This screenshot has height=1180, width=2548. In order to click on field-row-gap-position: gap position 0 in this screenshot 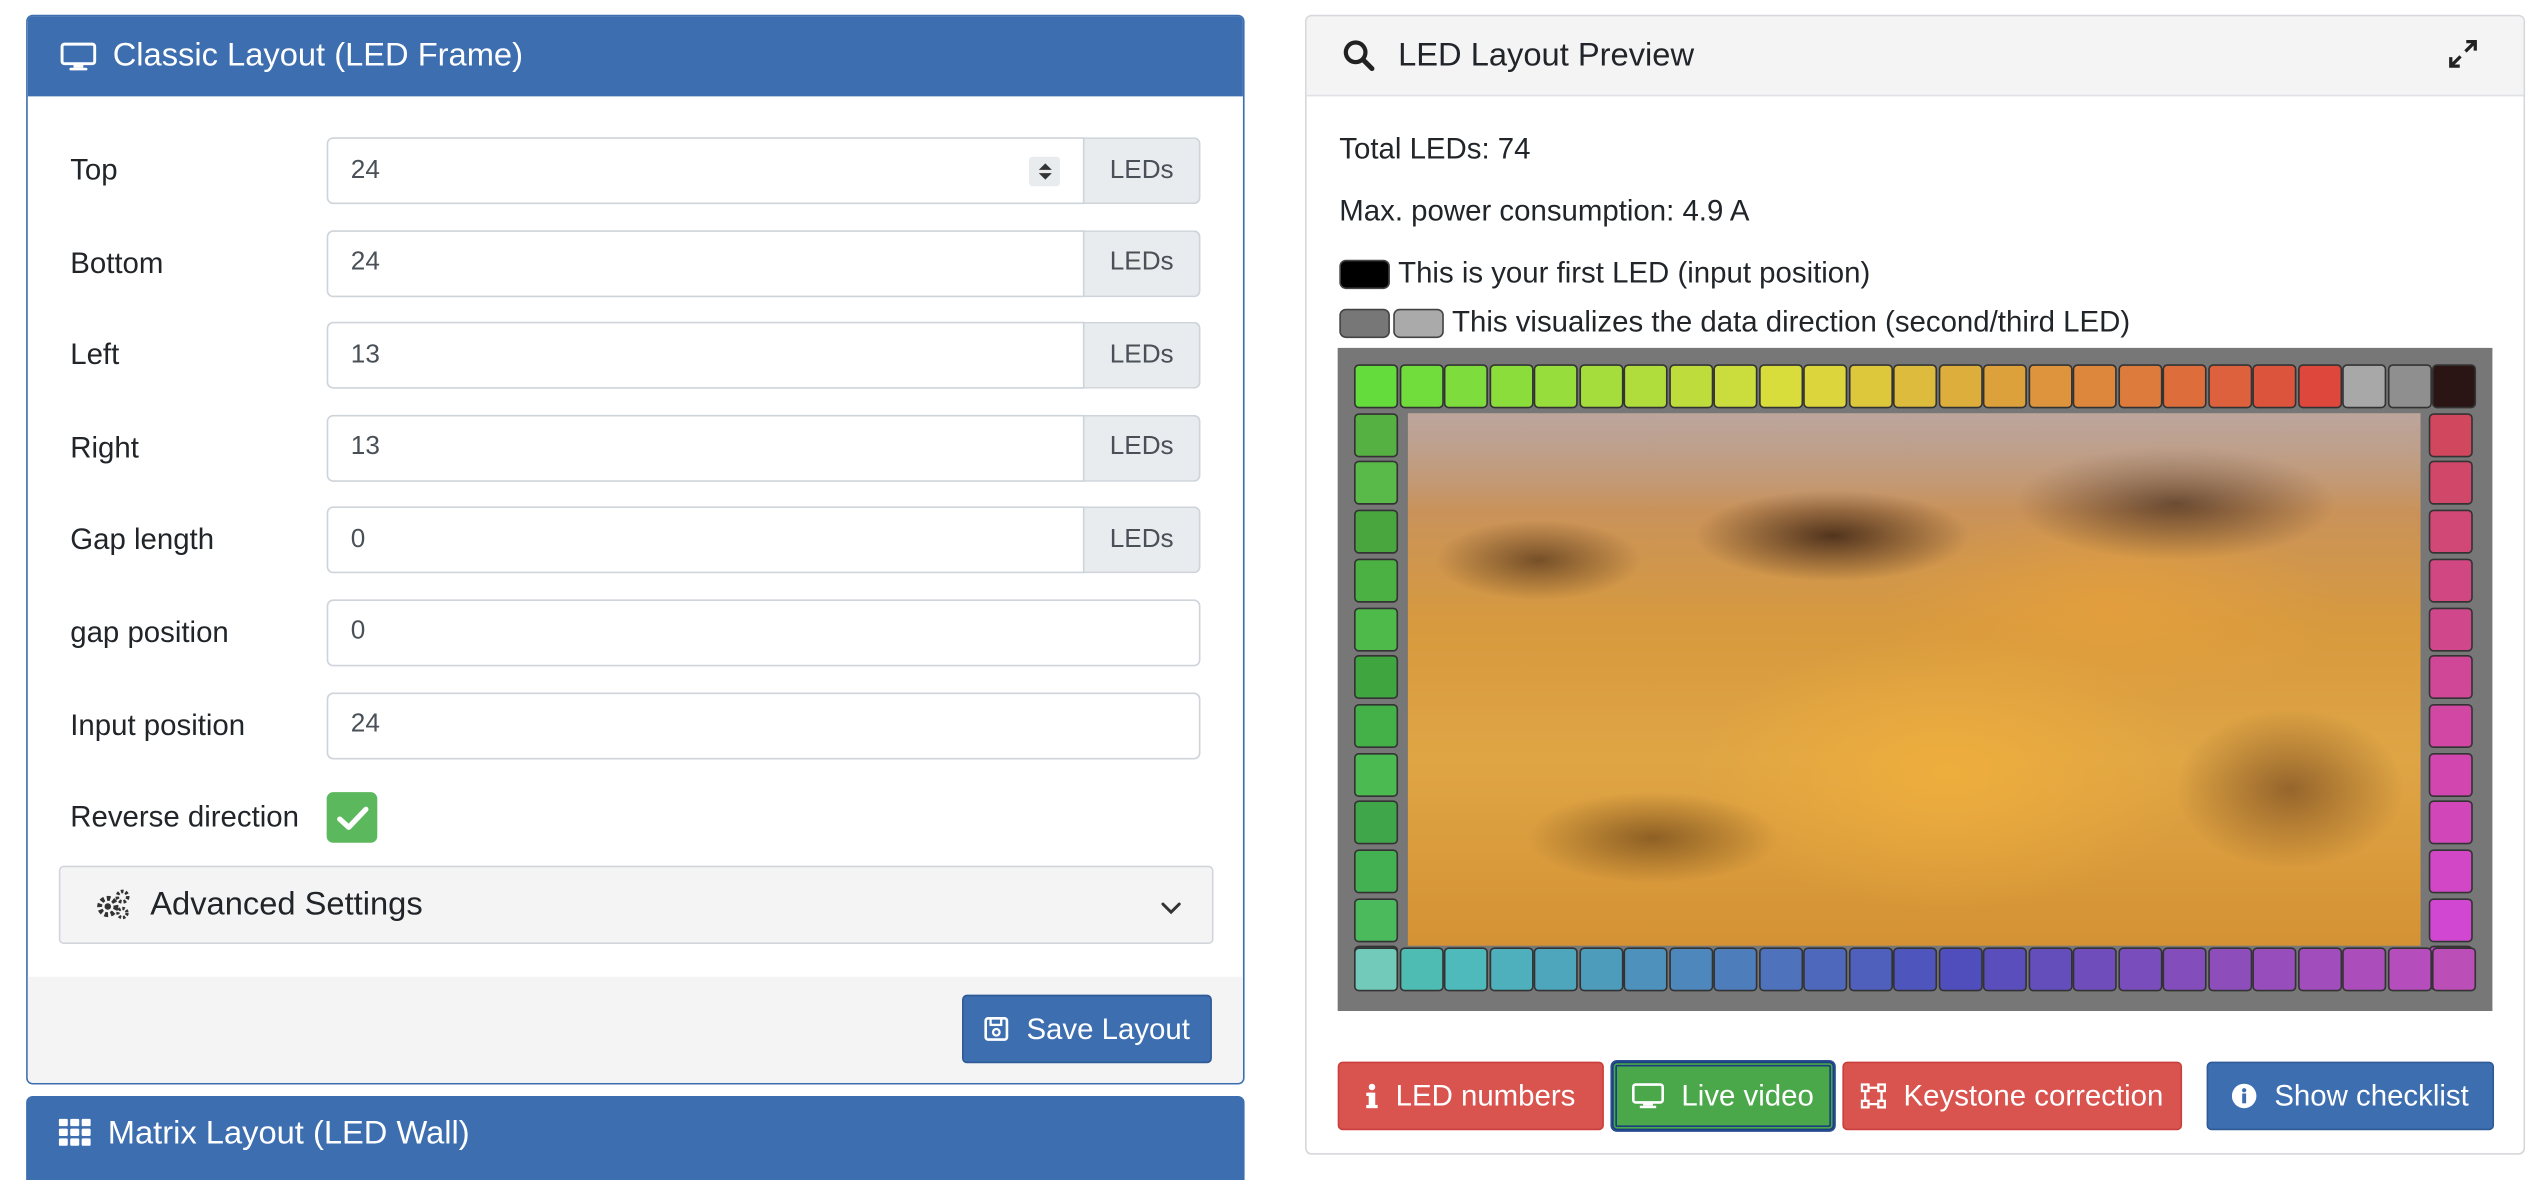, I will do `click(635, 633)`.